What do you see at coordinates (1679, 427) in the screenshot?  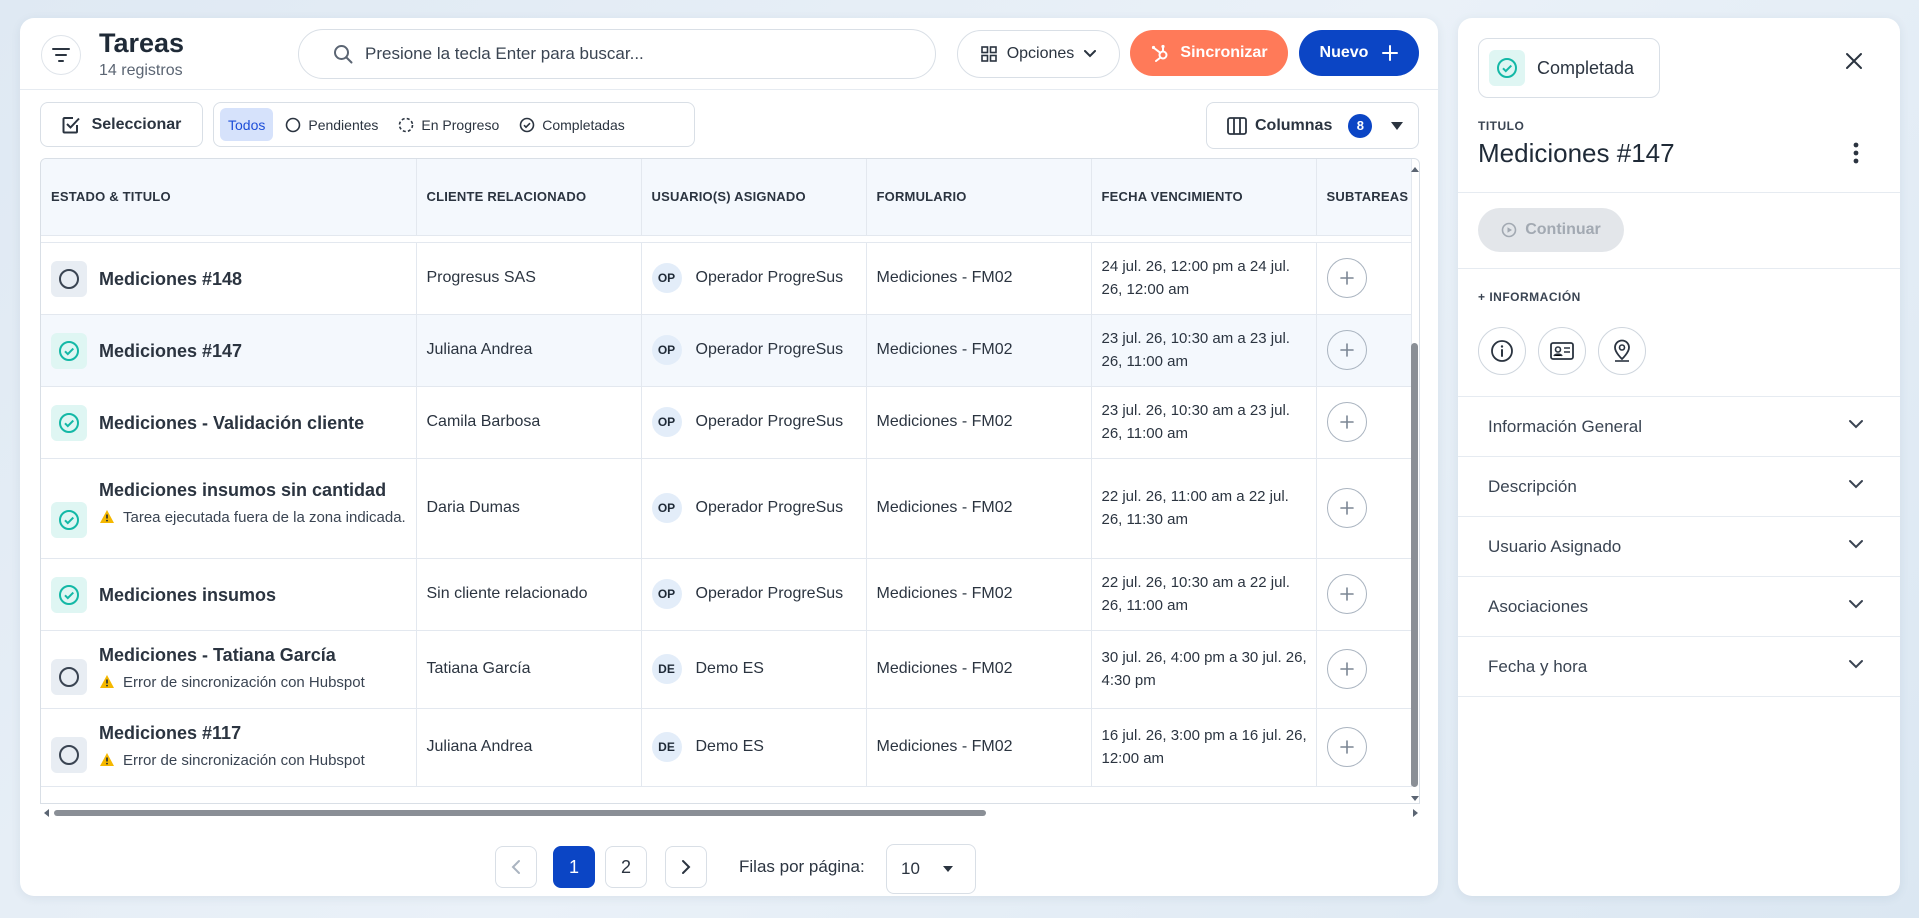 I see `accordion-section: Información General` at bounding box center [1679, 427].